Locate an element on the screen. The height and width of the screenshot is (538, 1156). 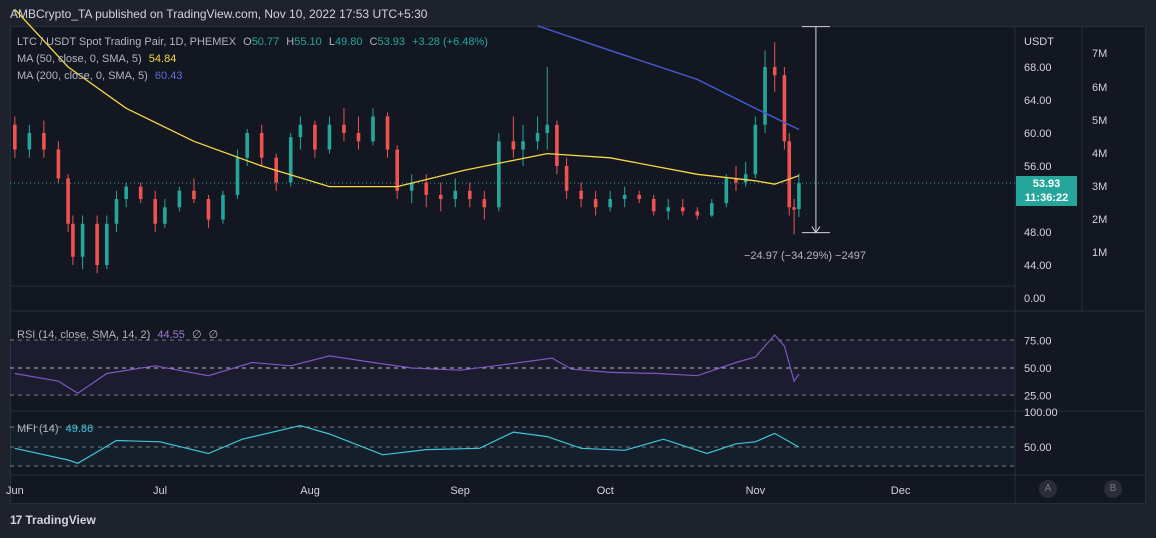
price-tick-label: 64.00 is located at coordinates (1038, 101).